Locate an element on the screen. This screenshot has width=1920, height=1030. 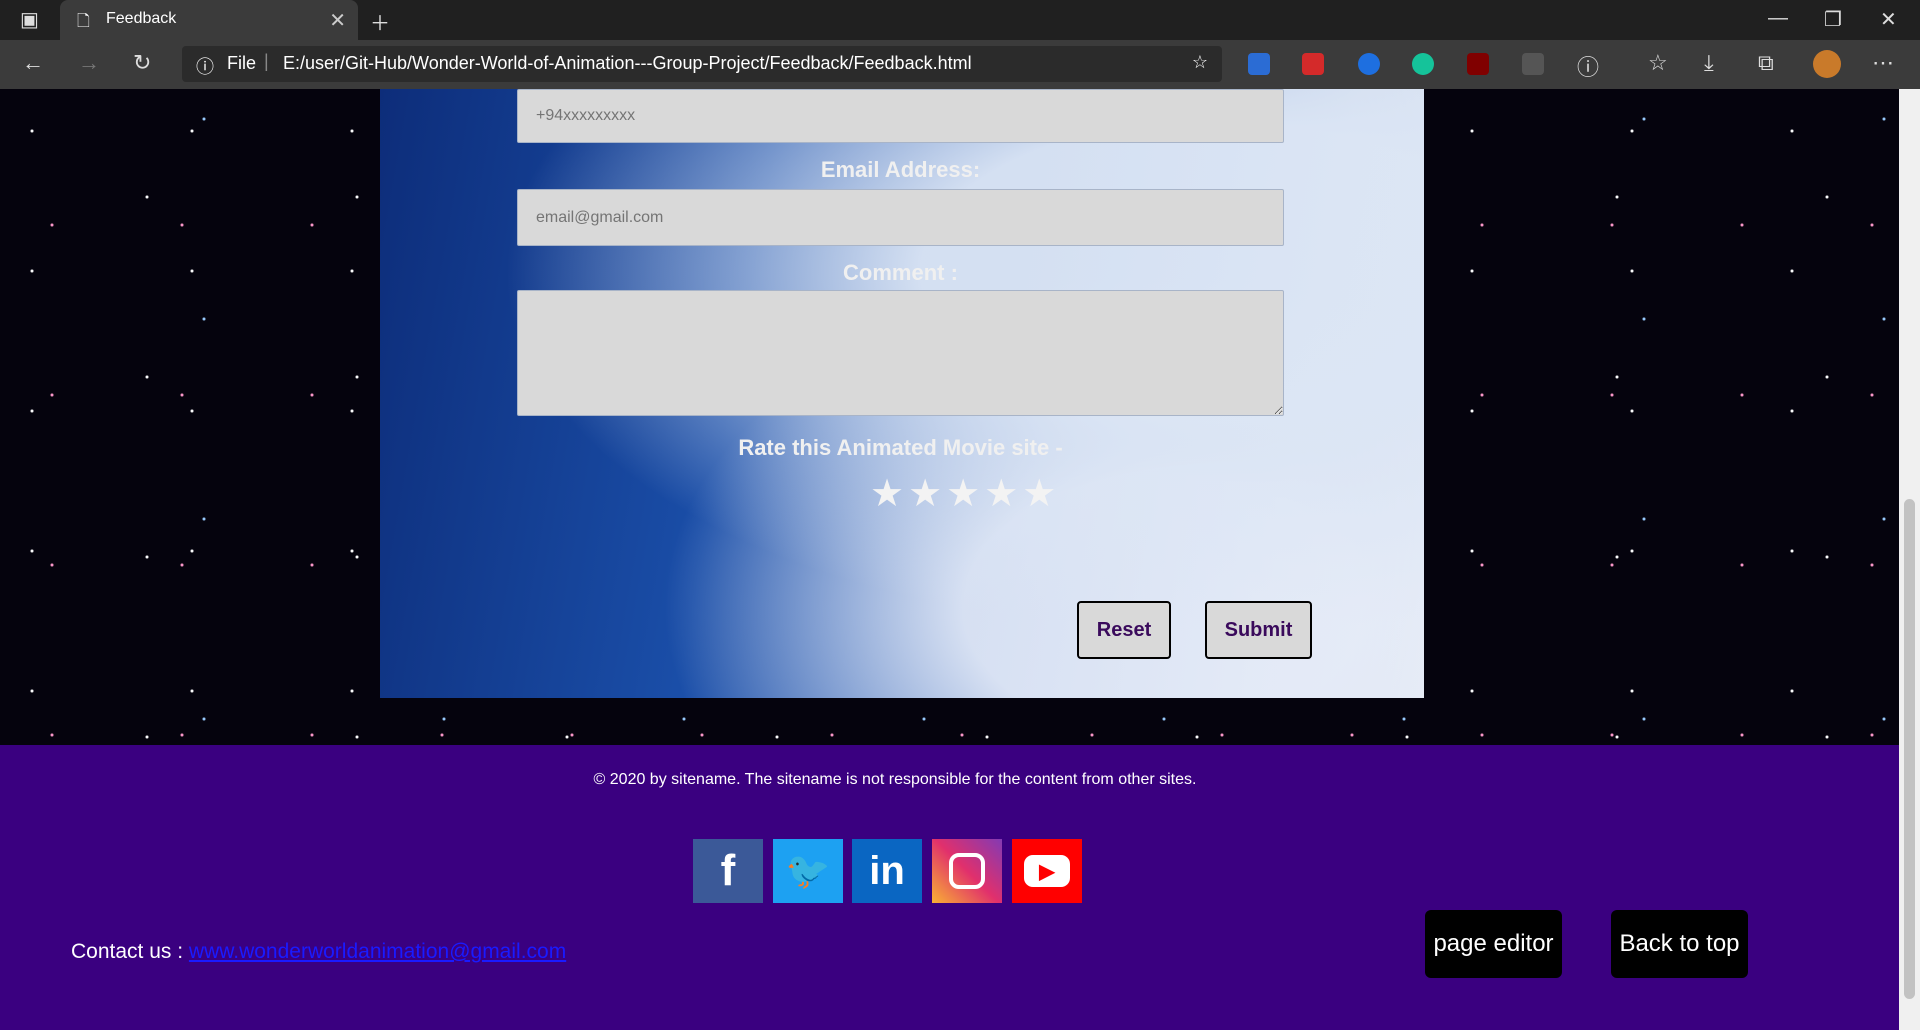
profile-avatar is located at coordinates (1827, 64).